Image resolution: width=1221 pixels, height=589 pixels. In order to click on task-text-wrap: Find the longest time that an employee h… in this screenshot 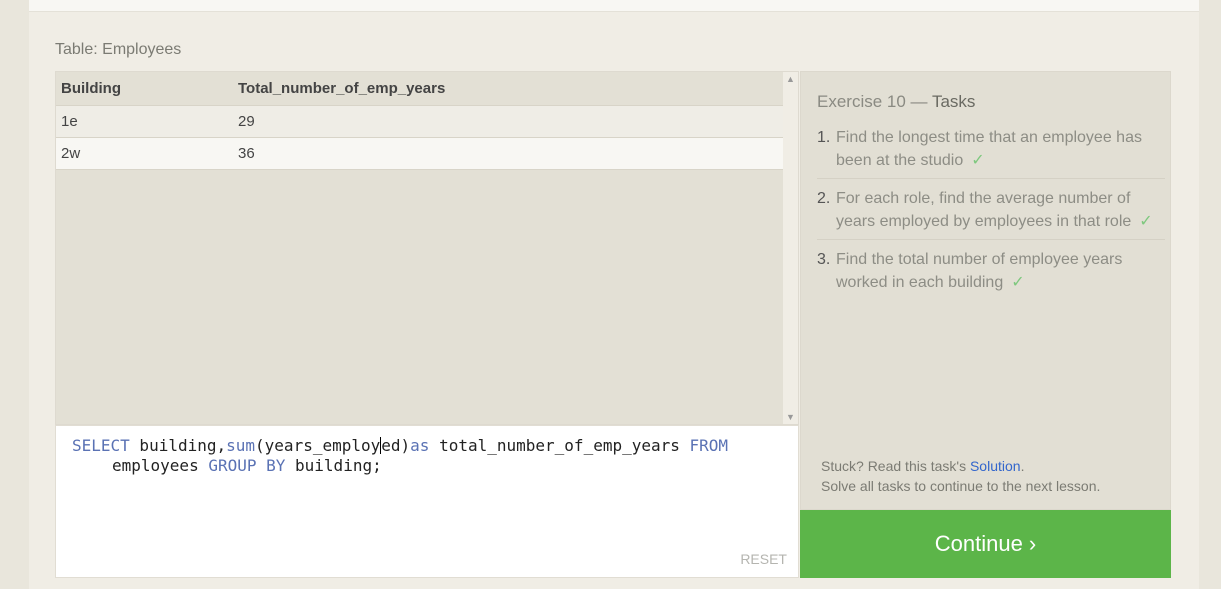, I will do `click(1000, 149)`.